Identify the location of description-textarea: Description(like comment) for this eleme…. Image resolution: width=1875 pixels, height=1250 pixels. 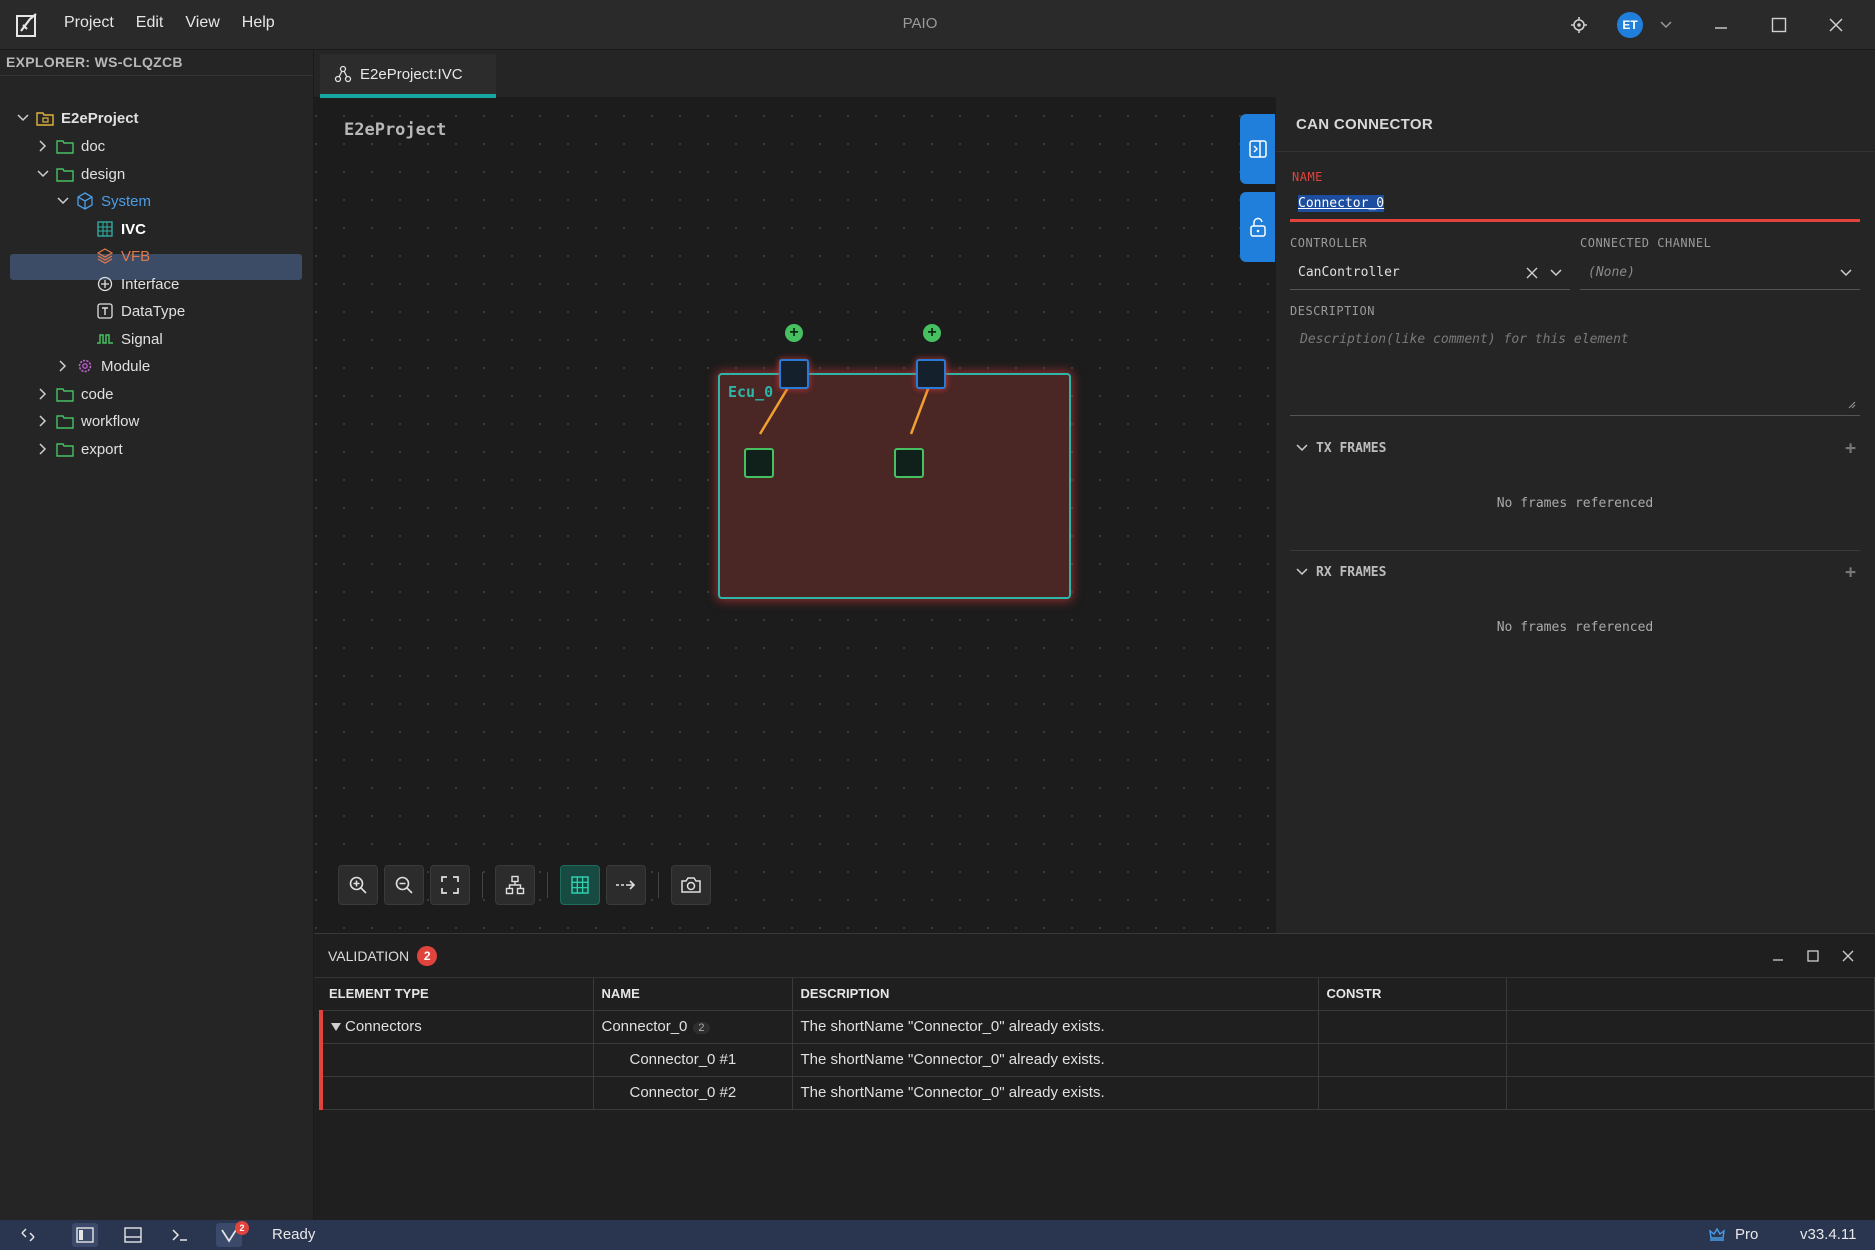
(1575, 370).